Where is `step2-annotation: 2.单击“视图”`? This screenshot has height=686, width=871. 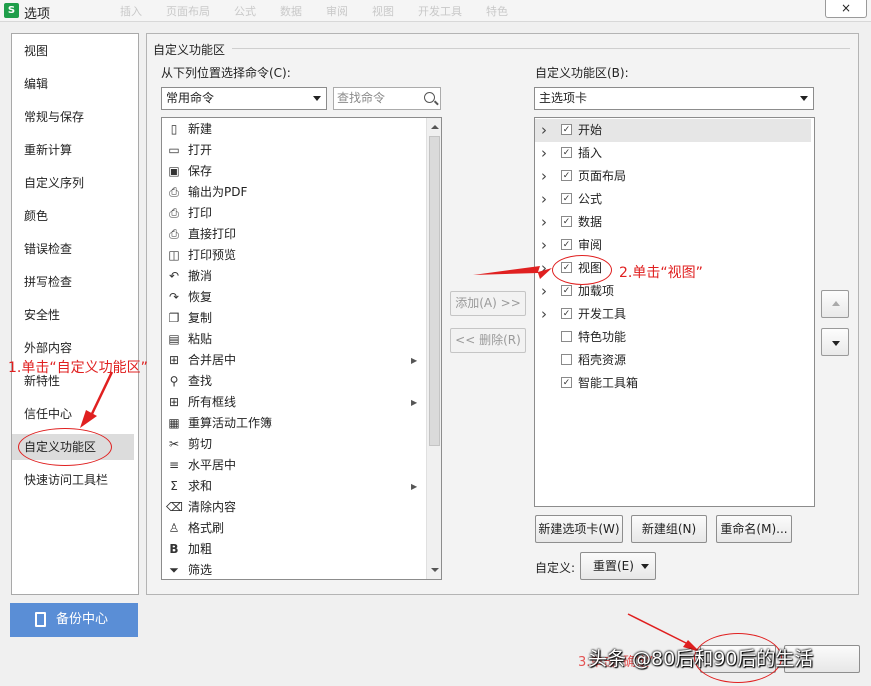 step2-annotation: 2.单击“视图” is located at coordinates (661, 273).